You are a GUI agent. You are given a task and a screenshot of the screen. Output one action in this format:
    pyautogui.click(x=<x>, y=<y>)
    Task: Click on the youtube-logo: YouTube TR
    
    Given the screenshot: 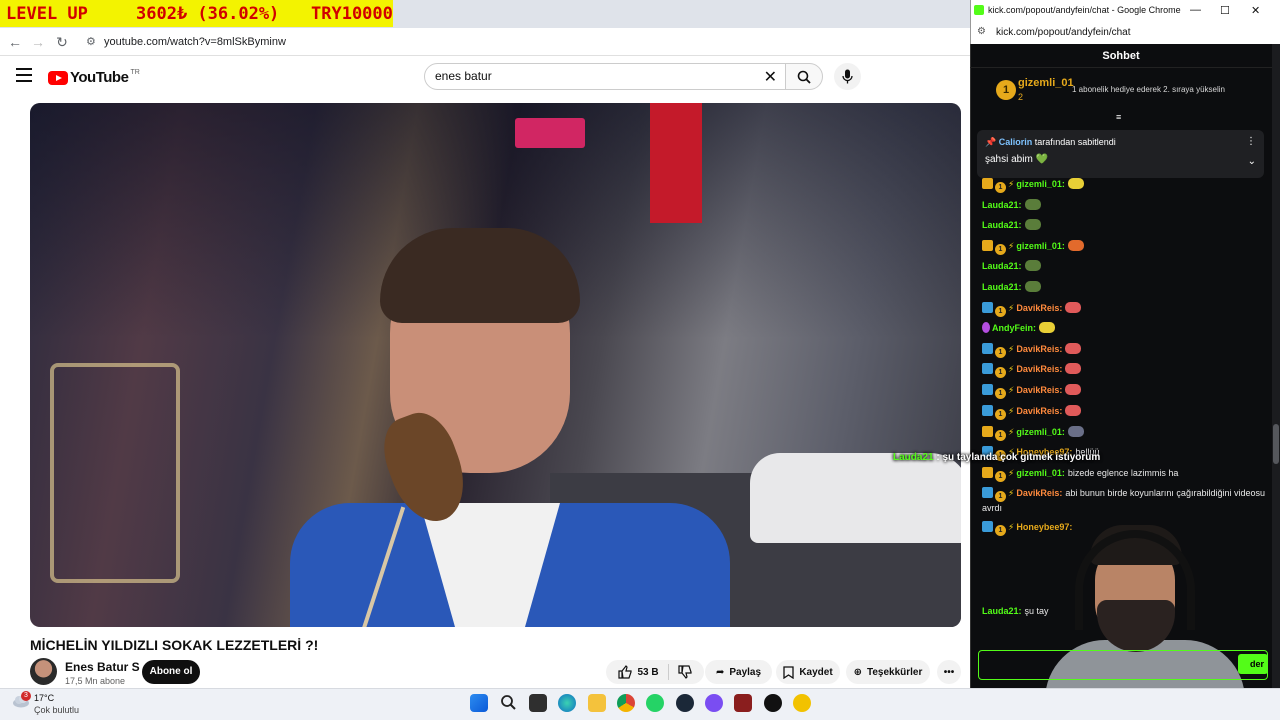 What is the action you would take?
    pyautogui.click(x=94, y=77)
    